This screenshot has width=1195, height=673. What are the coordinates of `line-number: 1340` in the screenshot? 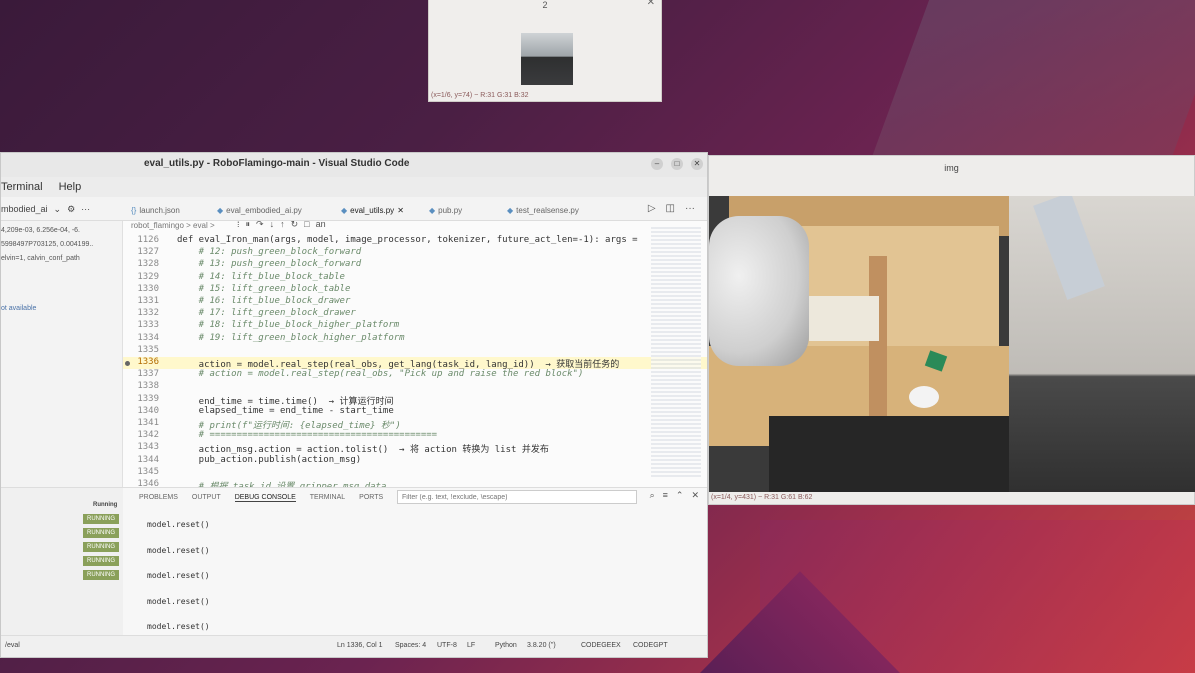 It's located at (141, 411).